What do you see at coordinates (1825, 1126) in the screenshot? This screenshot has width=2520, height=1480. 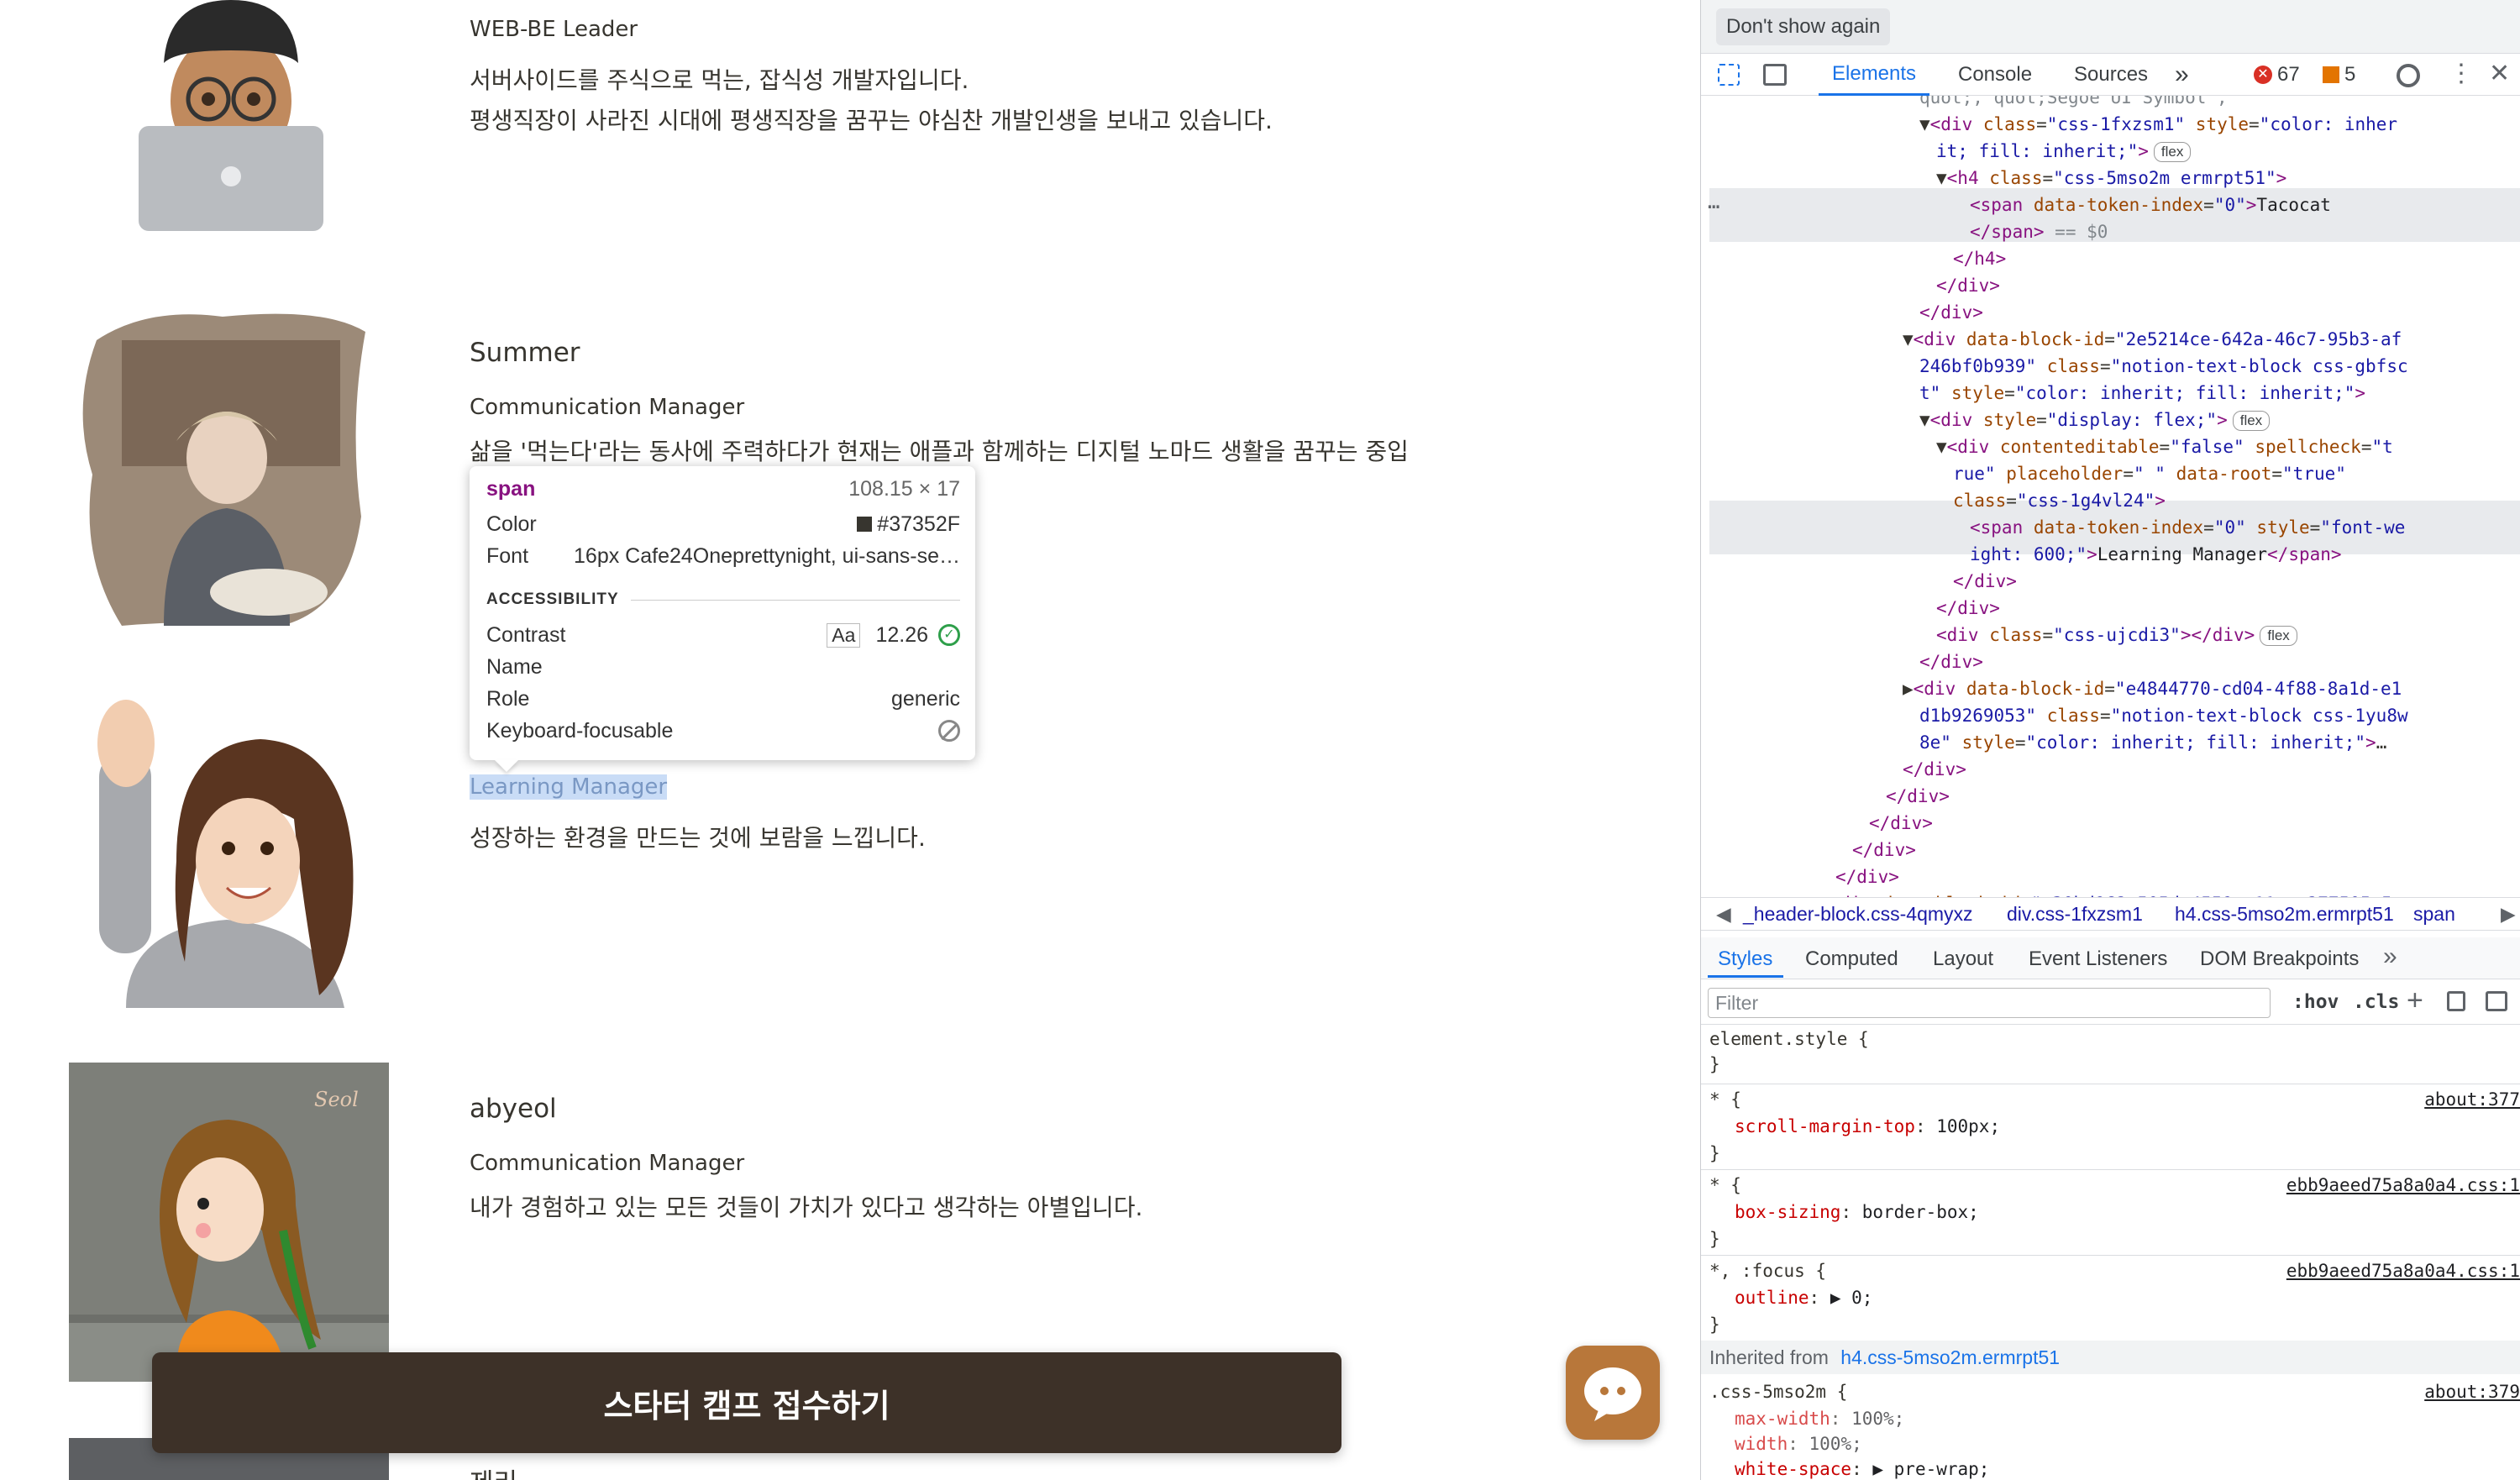 I see `css-property: scroll-margin-top` at bounding box center [1825, 1126].